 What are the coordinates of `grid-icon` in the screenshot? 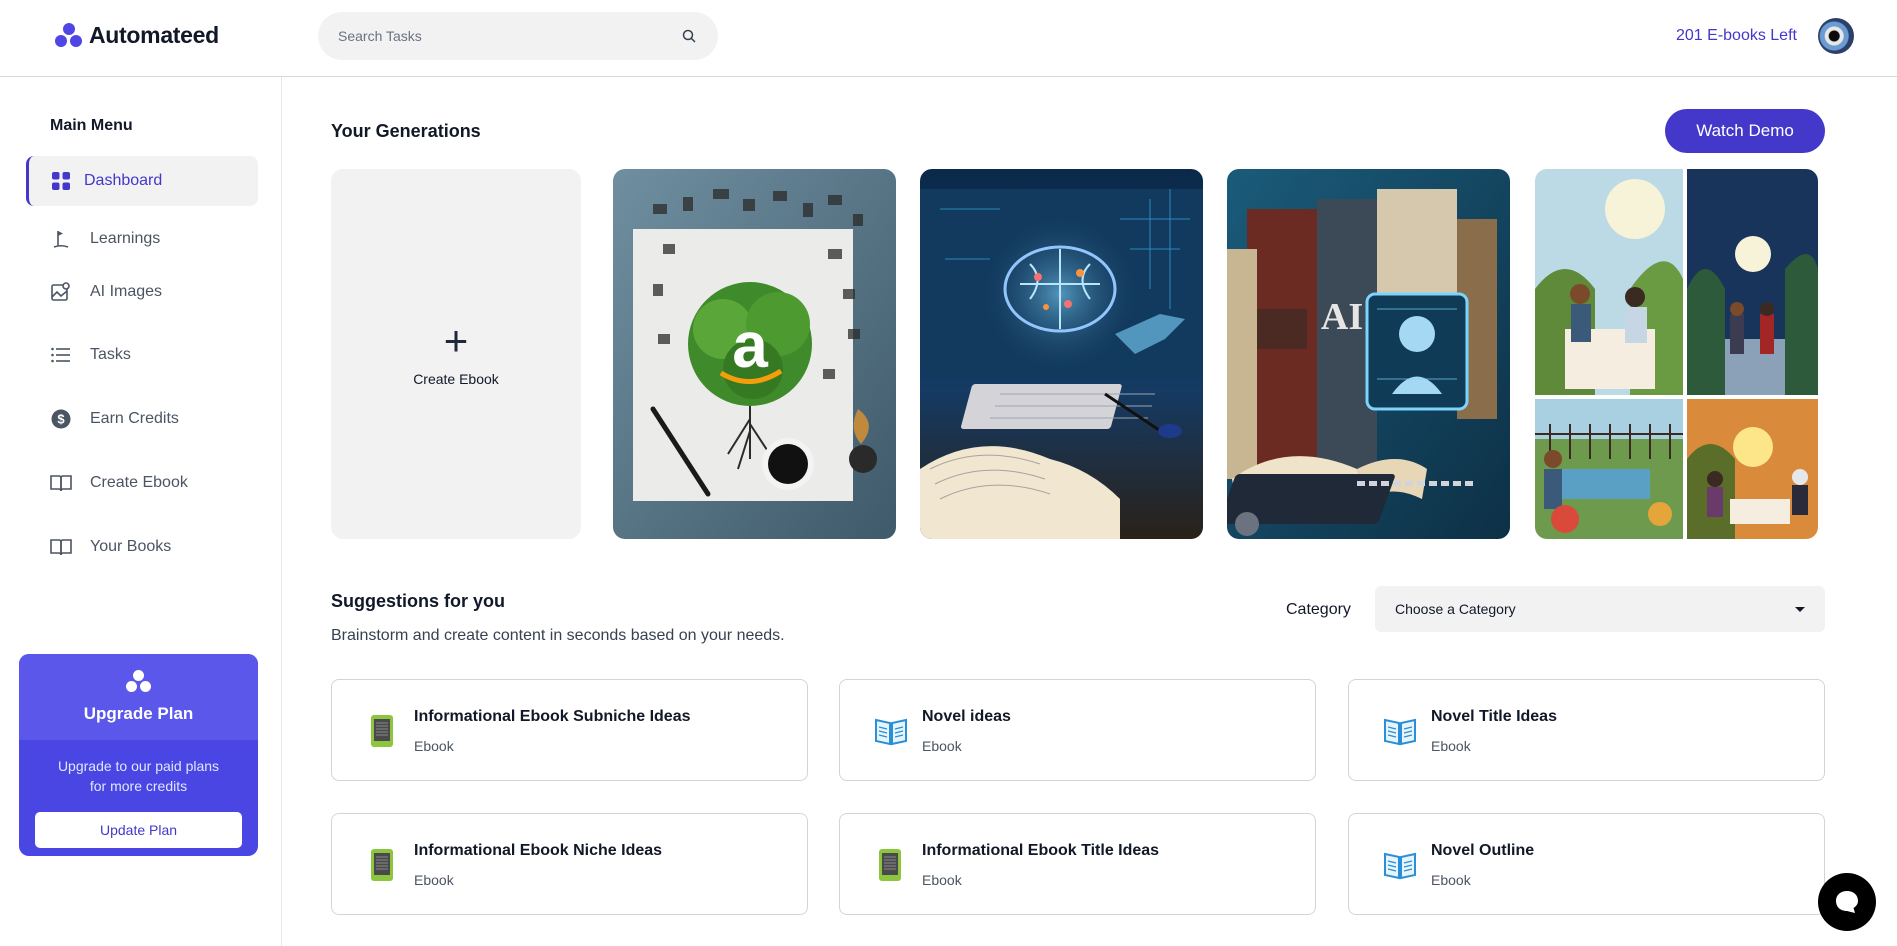 It's located at (61, 181).